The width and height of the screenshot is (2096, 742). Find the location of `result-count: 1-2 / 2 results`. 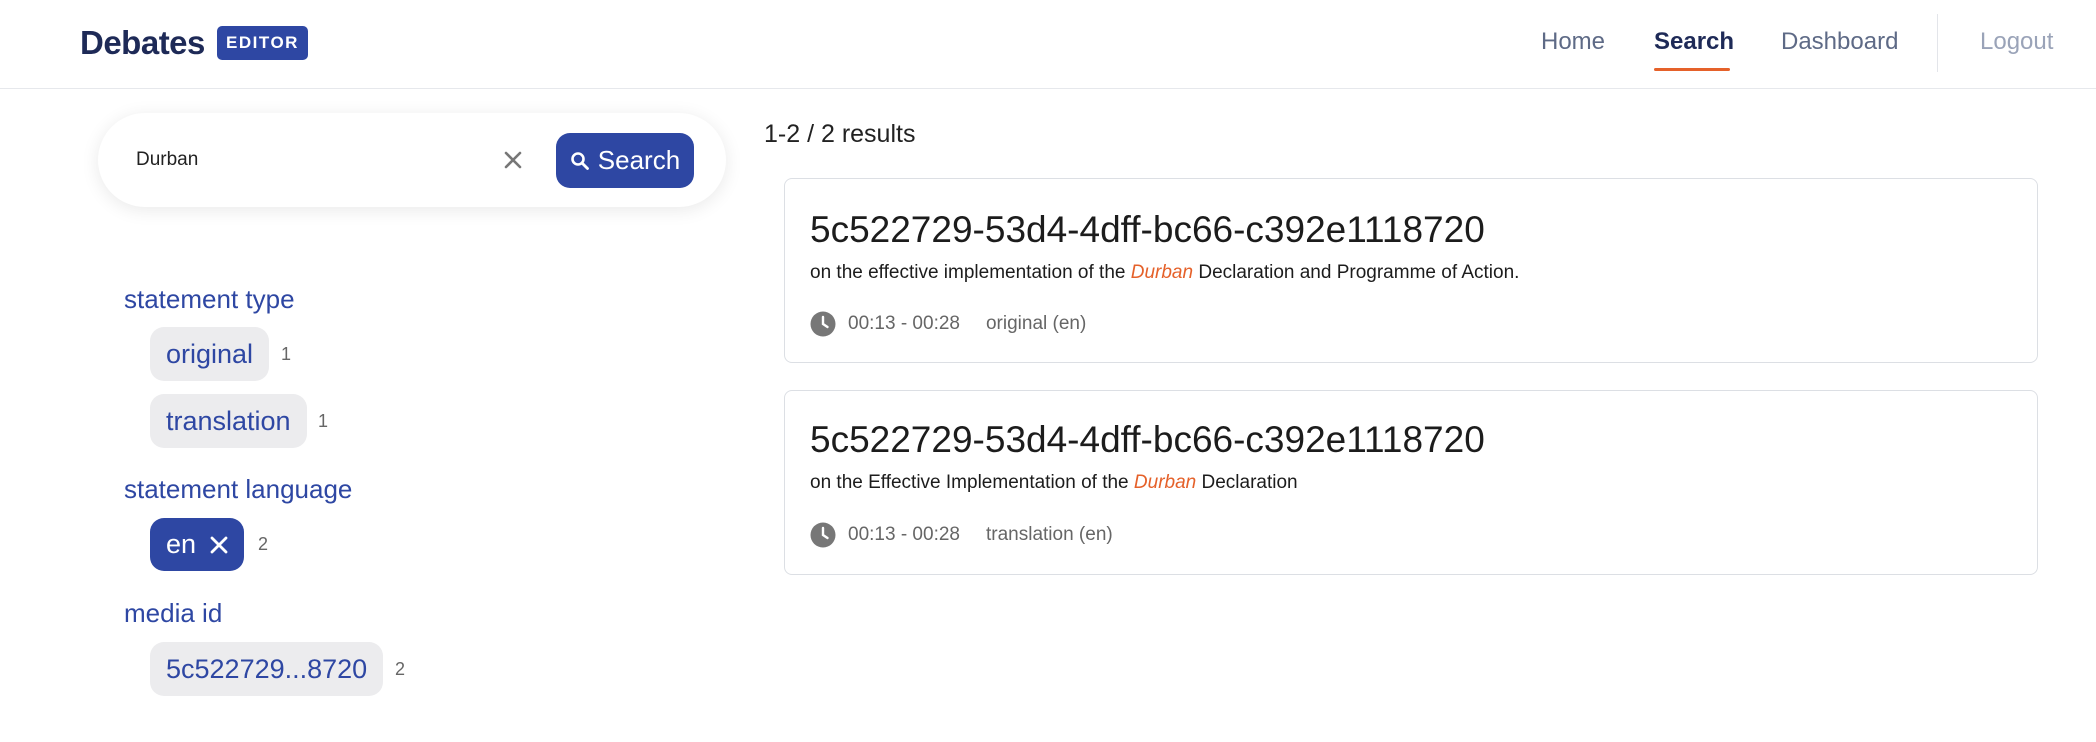

result-count: 1-2 / 2 results is located at coordinates (840, 134).